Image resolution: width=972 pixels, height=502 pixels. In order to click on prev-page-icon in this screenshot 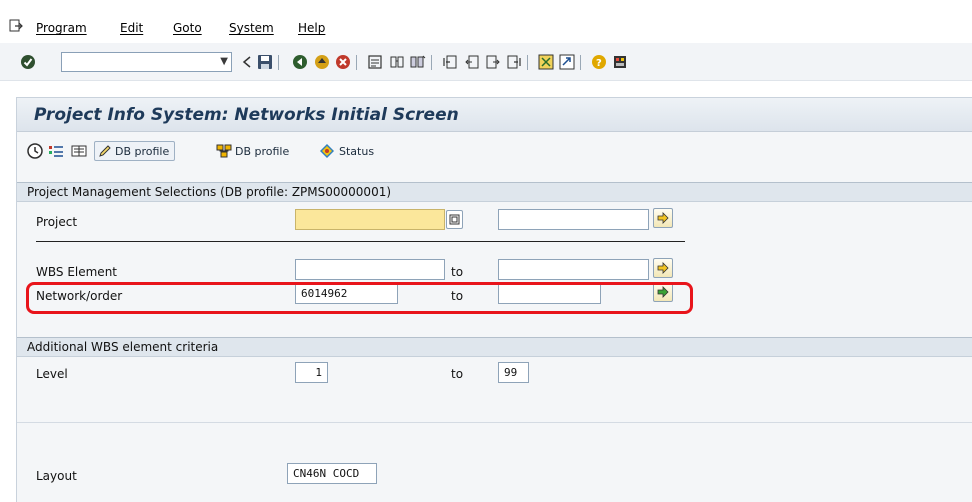, I will do `click(472, 62)`.